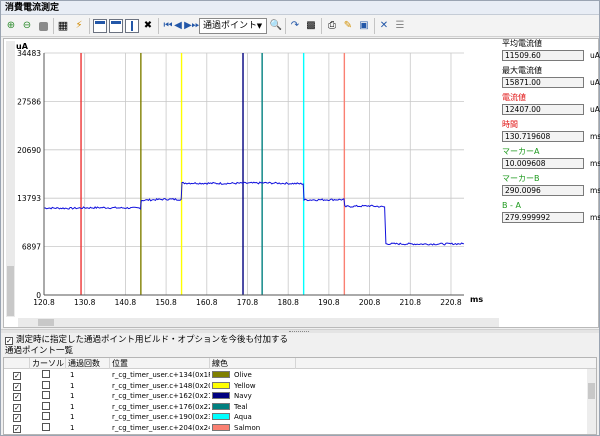  I want to click on settings-icon: ☰, so click(400, 26).